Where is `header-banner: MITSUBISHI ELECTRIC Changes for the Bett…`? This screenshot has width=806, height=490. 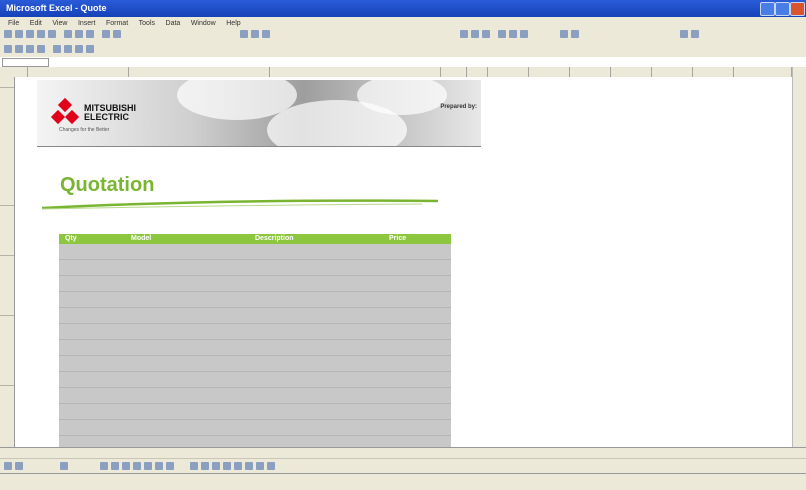
header-banner: MITSUBISHI ELECTRIC Changes for the Bett… is located at coordinates (259, 113).